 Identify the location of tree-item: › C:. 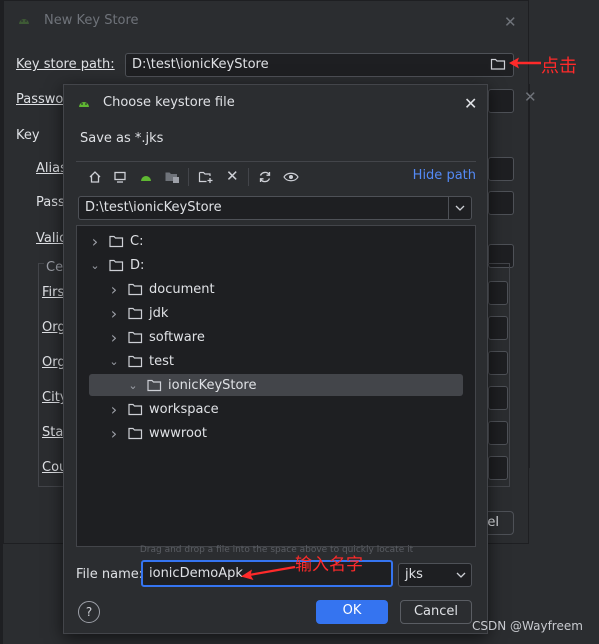
(116, 241).